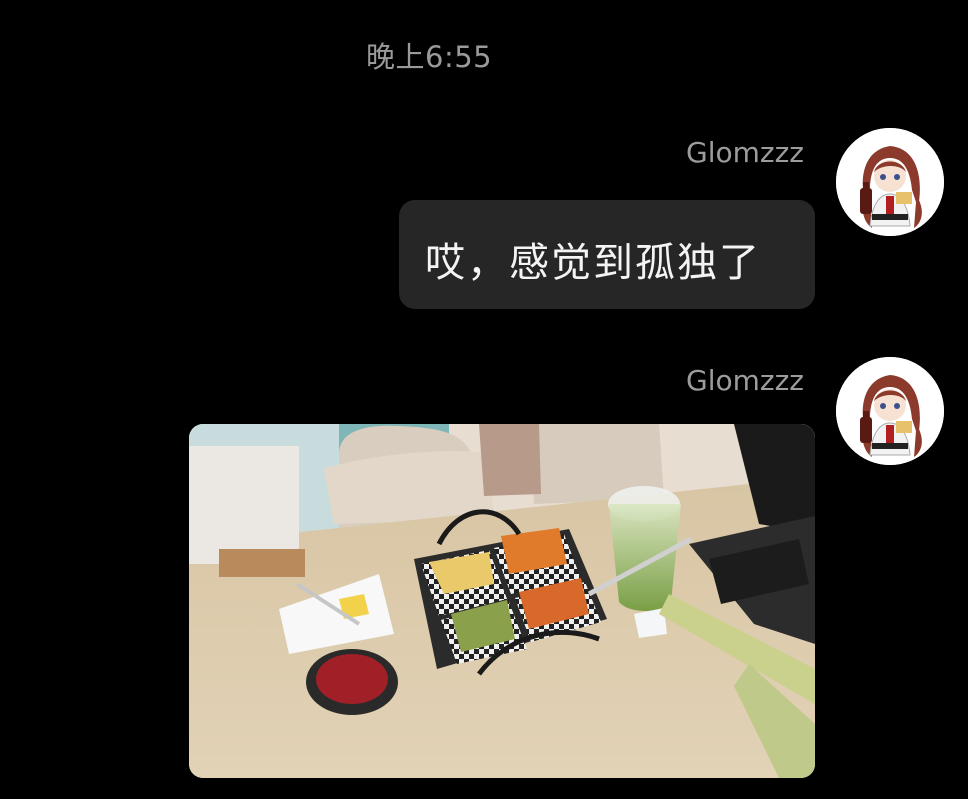 The width and height of the screenshot is (968, 799). Describe the element at coordinates (429, 57) in the screenshot. I see `chat-timestamp: 晚上6:55` at that location.